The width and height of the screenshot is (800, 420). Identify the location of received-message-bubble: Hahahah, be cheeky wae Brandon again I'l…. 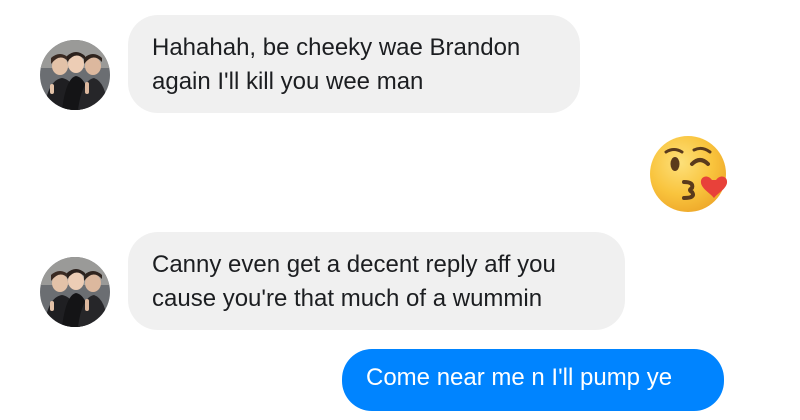
(354, 64).